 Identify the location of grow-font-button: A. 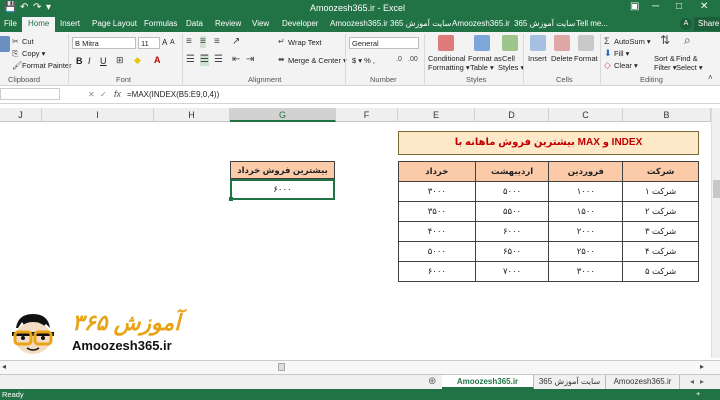
(164, 42).